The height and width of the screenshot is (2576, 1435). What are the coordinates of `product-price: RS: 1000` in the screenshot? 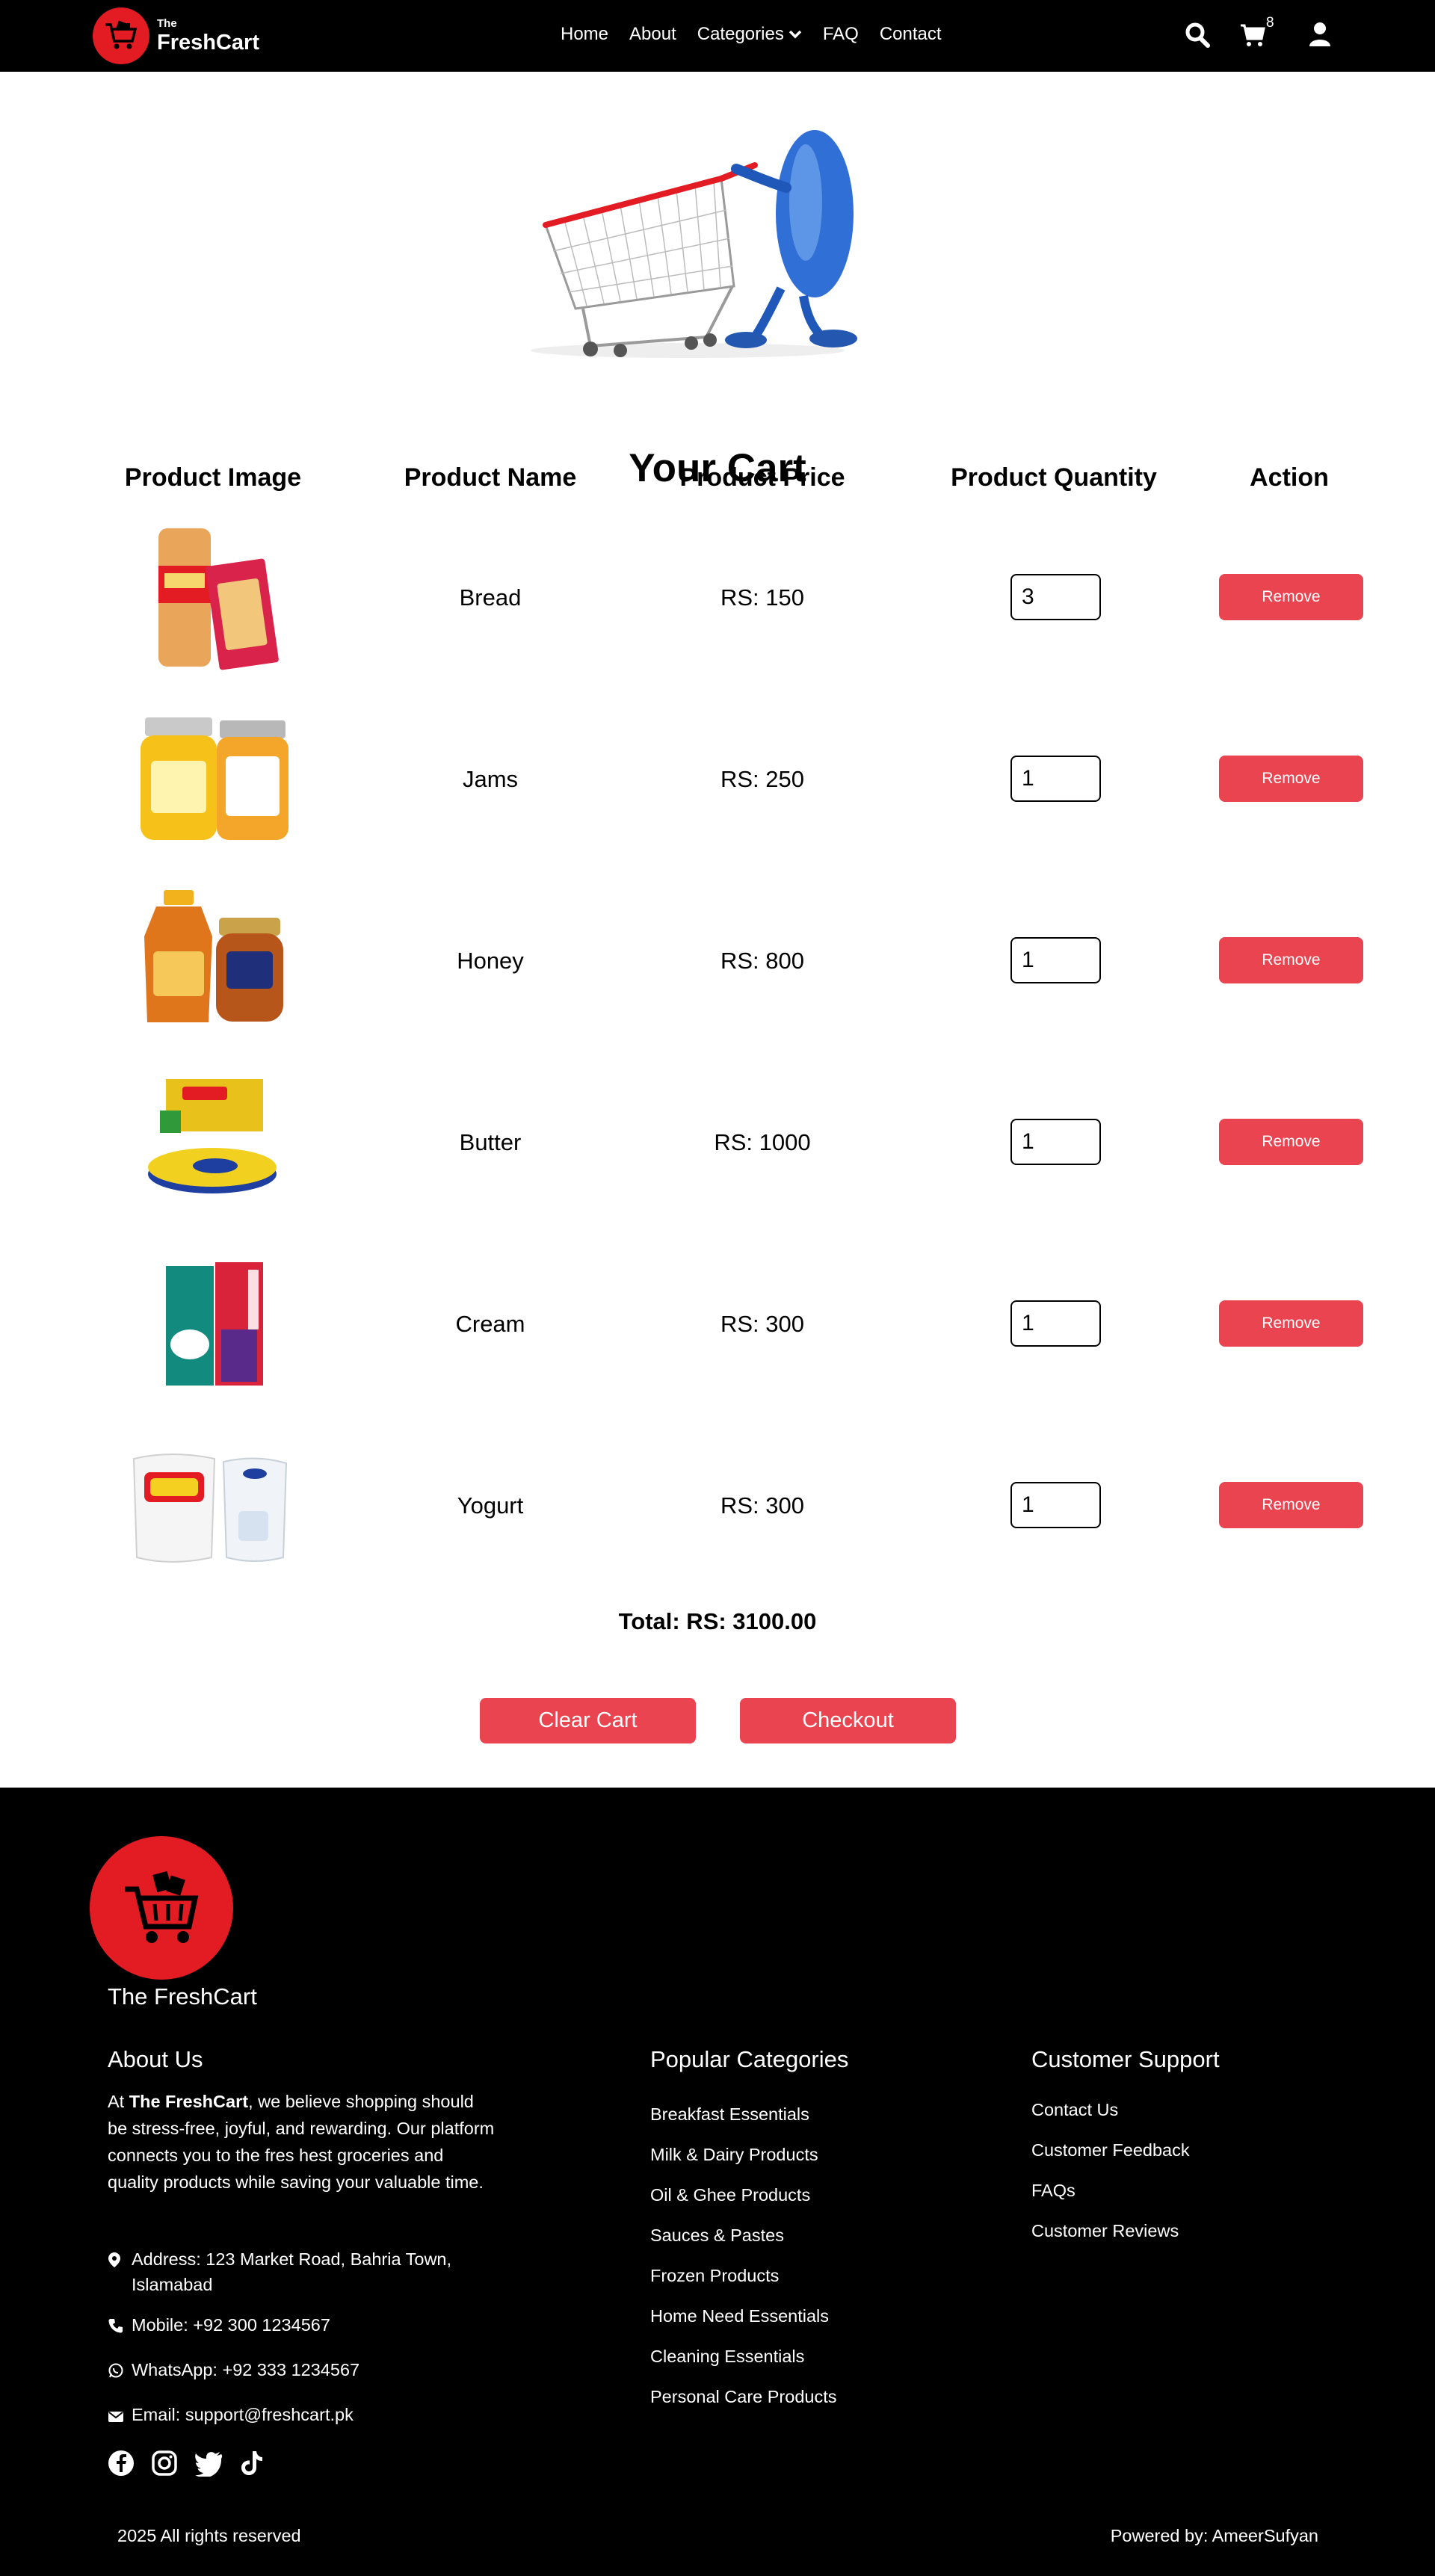 It's located at (763, 1142).